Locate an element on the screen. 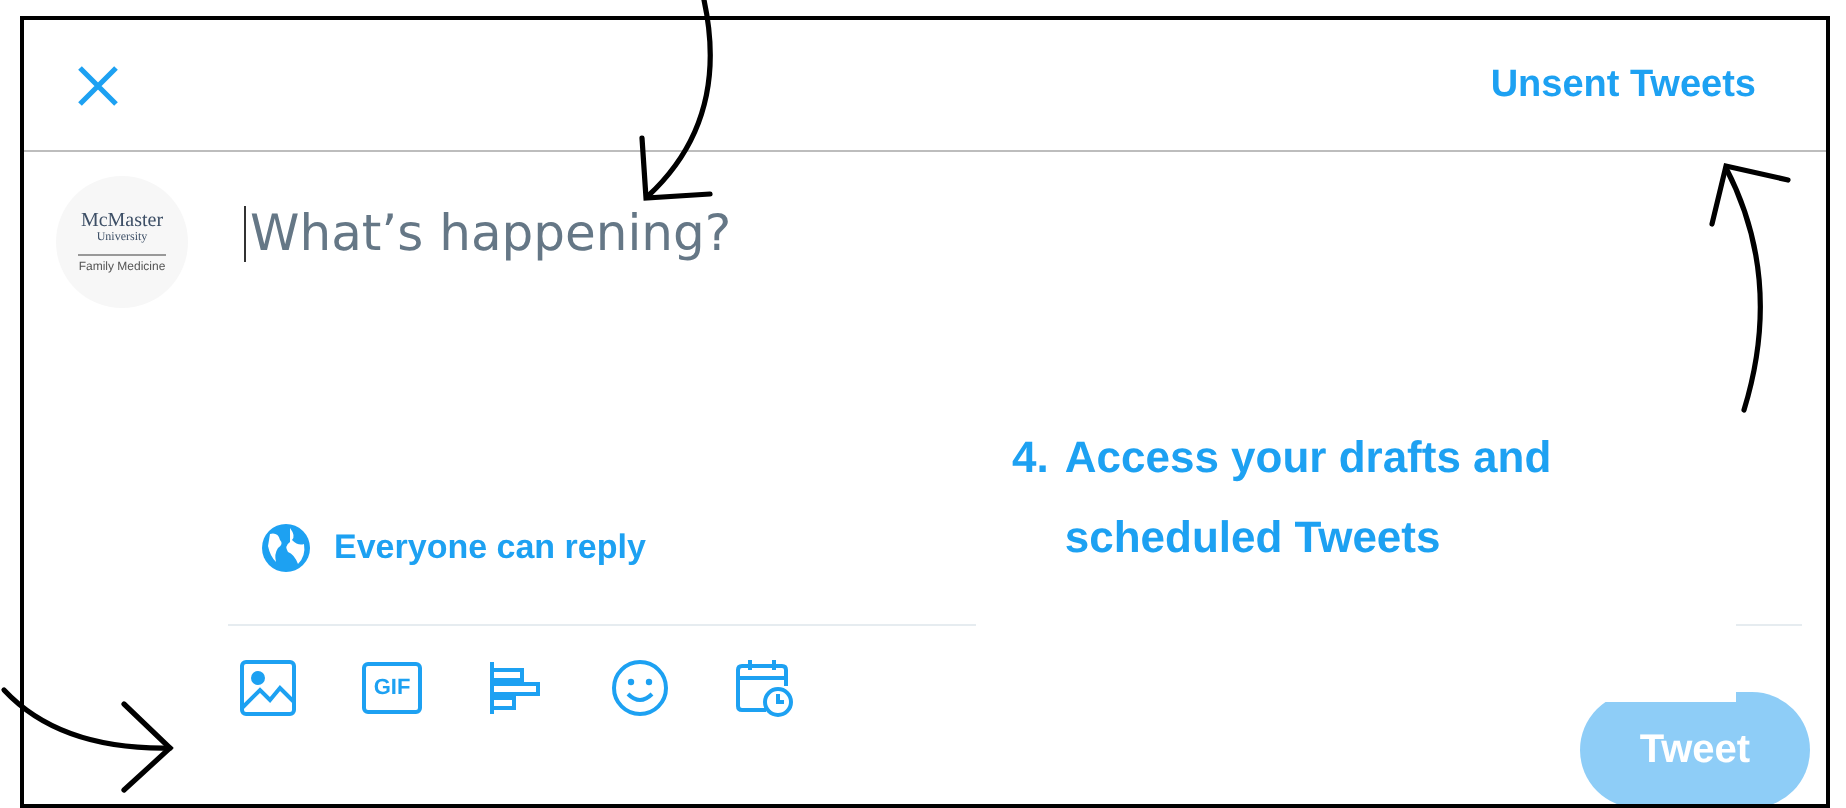 The image size is (1846, 808). image-icon is located at coordinates (268, 688).